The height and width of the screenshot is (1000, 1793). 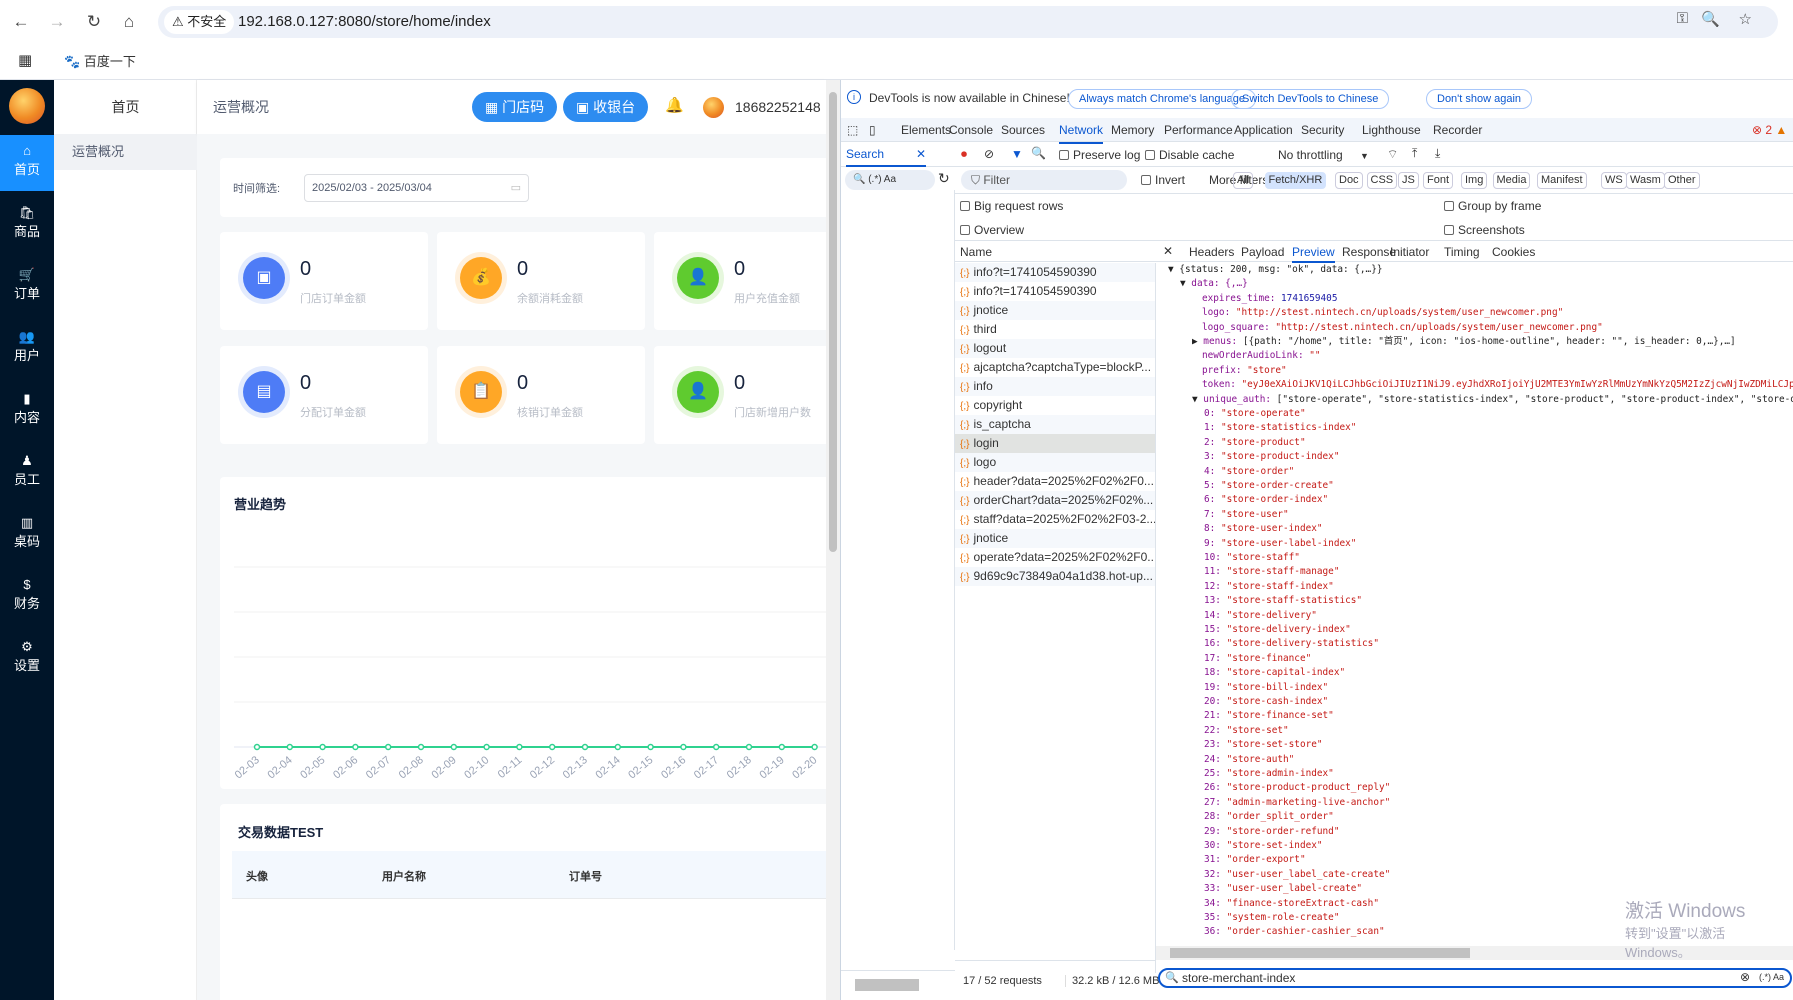 What do you see at coordinates (1745, 19) in the screenshot?
I see `bookmark-star-icon: ☆` at bounding box center [1745, 19].